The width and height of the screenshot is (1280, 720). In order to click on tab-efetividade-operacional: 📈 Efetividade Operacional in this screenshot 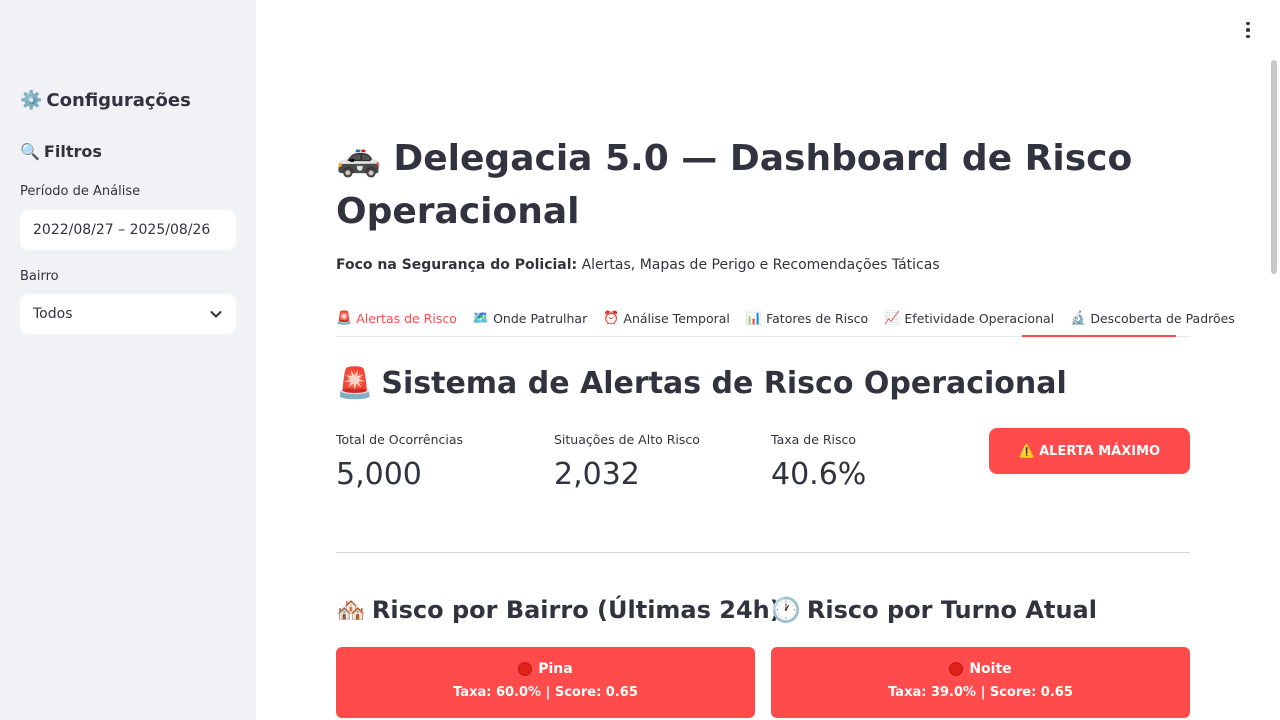, I will do `click(969, 318)`.